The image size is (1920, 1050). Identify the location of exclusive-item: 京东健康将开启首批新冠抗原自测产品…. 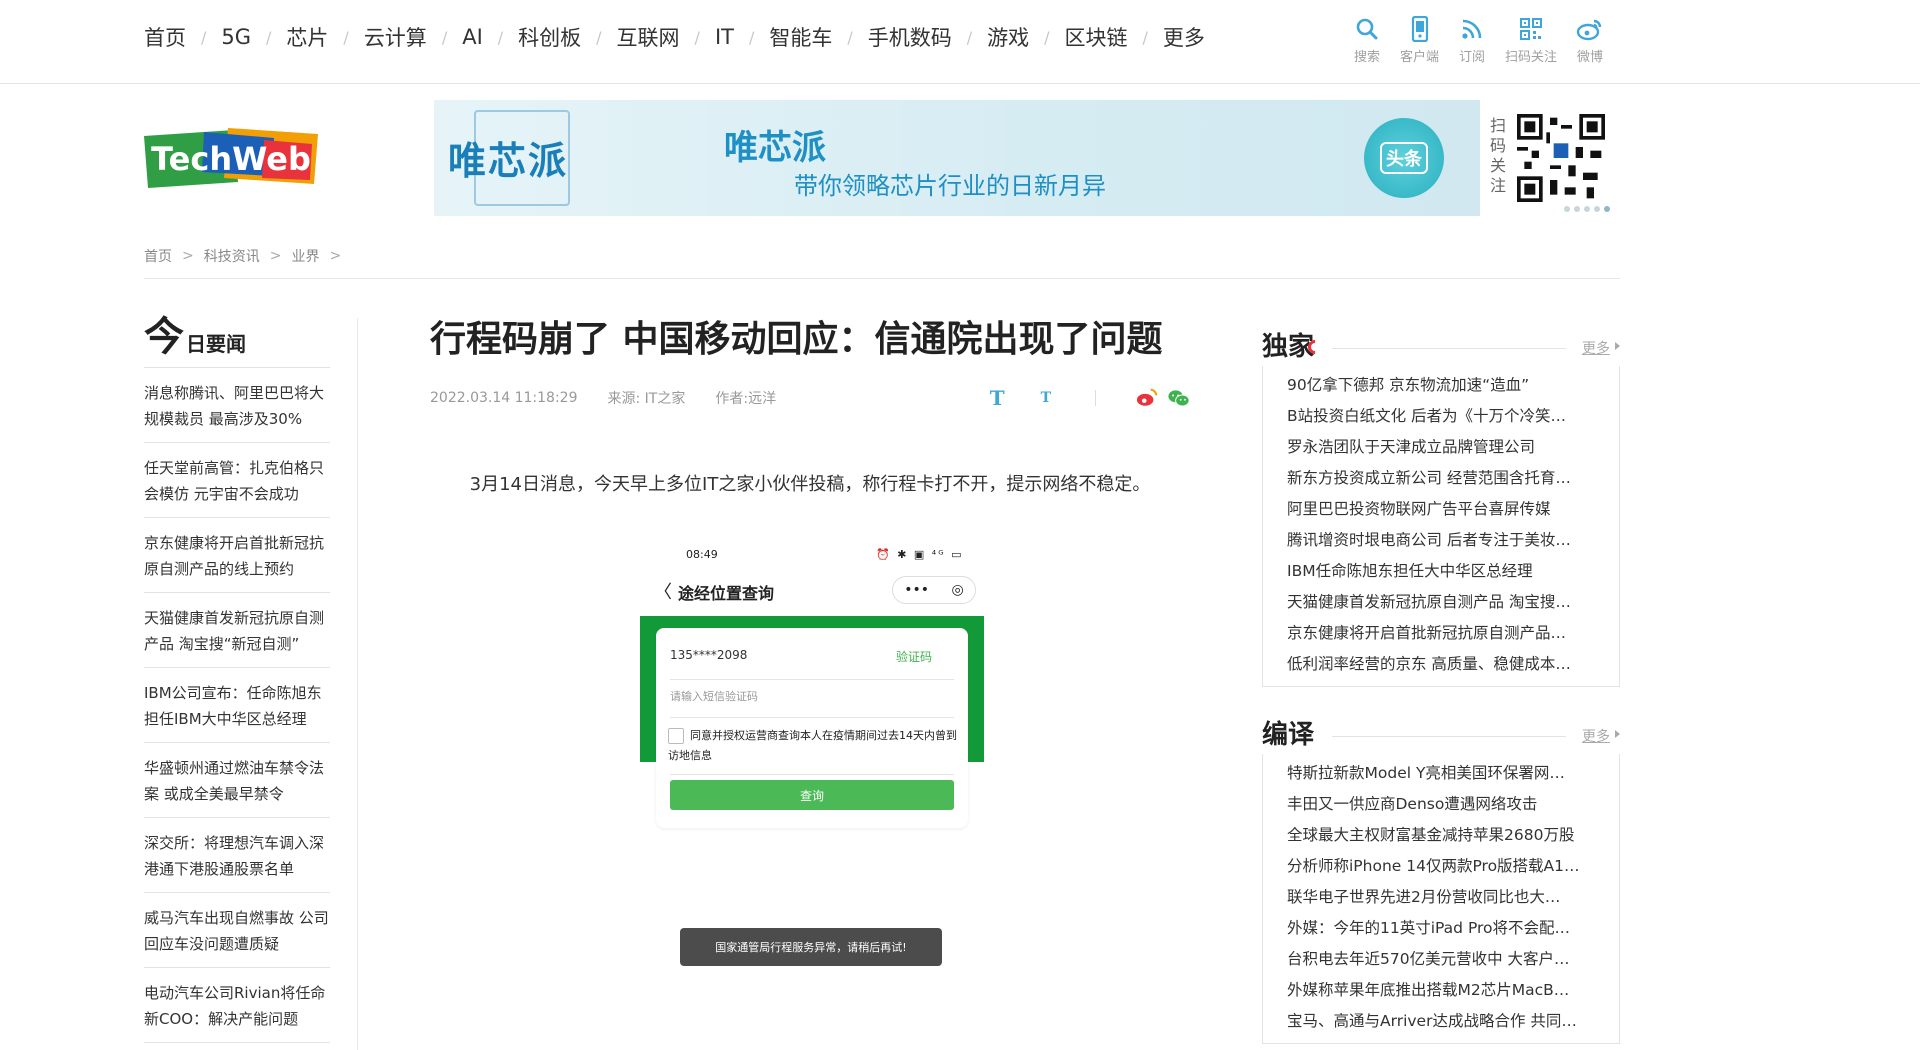
(1453, 633).